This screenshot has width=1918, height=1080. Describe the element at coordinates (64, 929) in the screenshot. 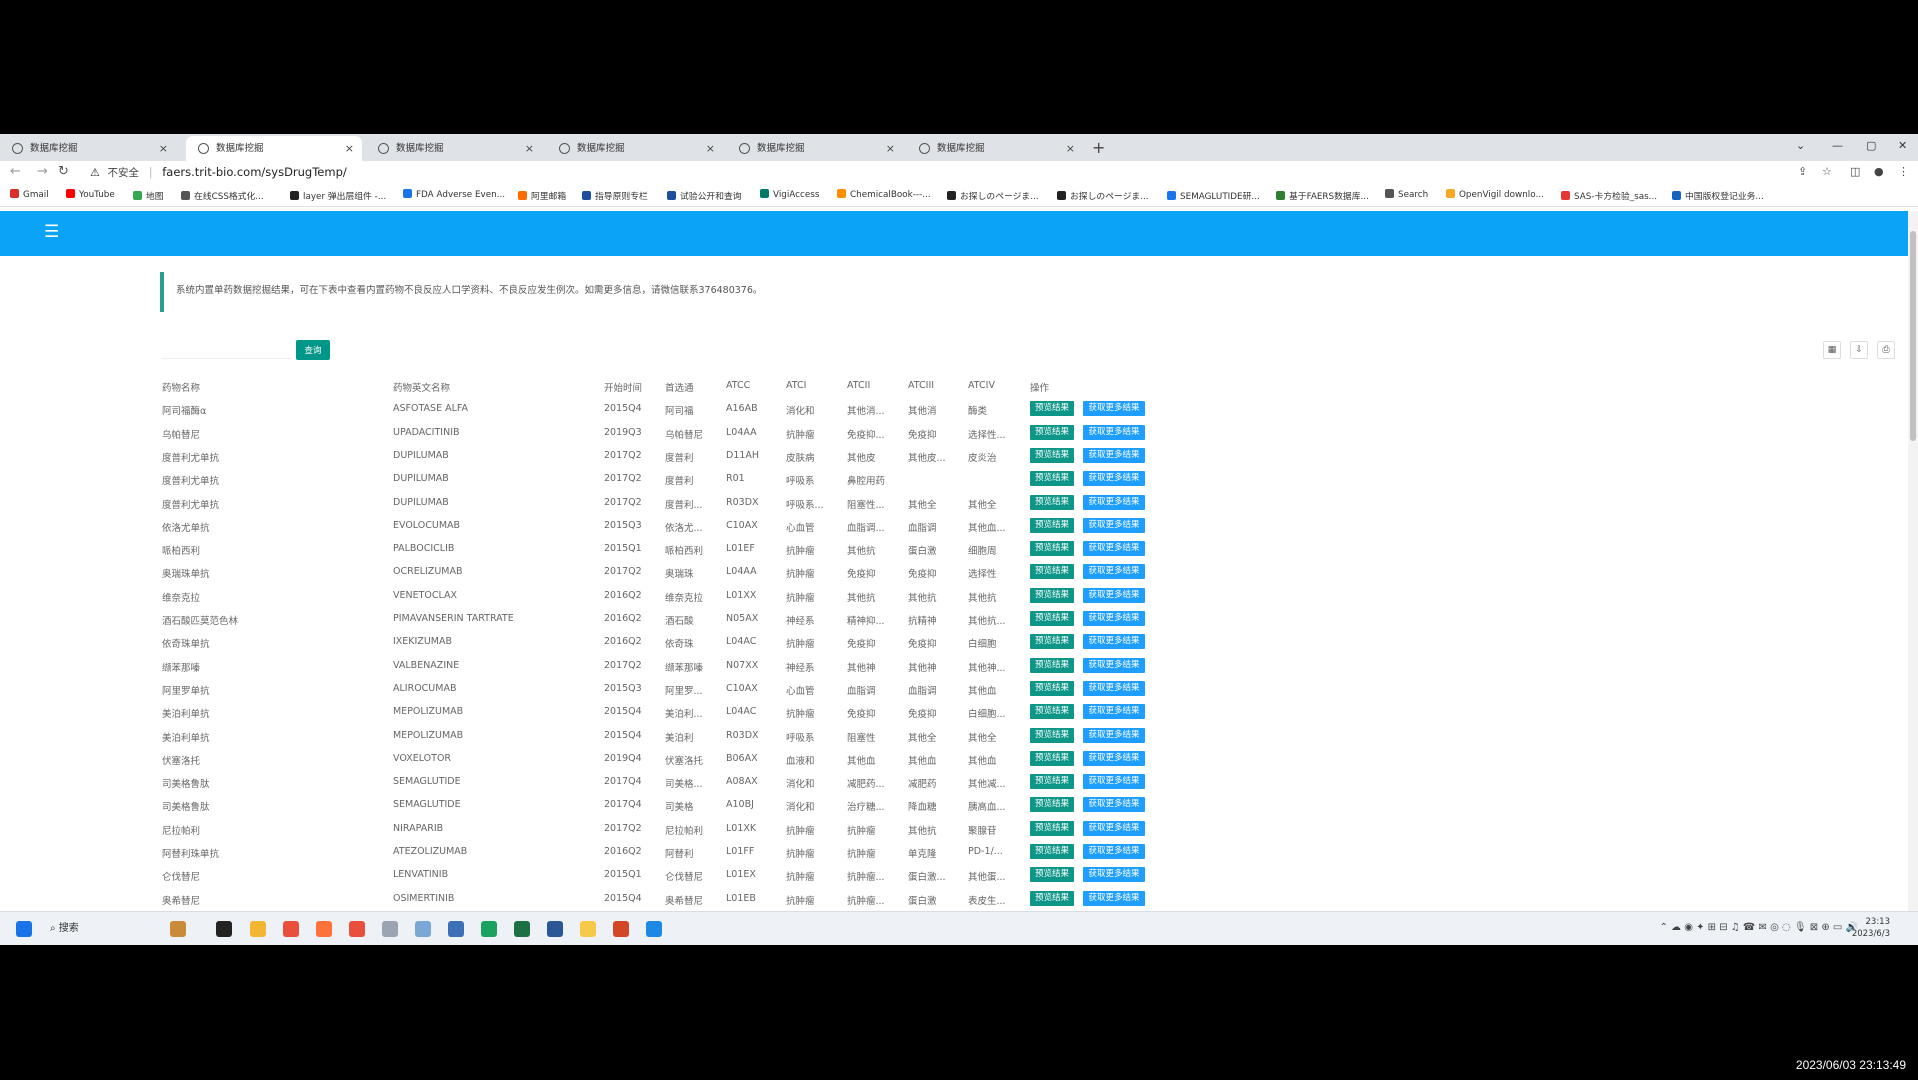

I see `taskbar-search: ⌕ 搜索` at that location.